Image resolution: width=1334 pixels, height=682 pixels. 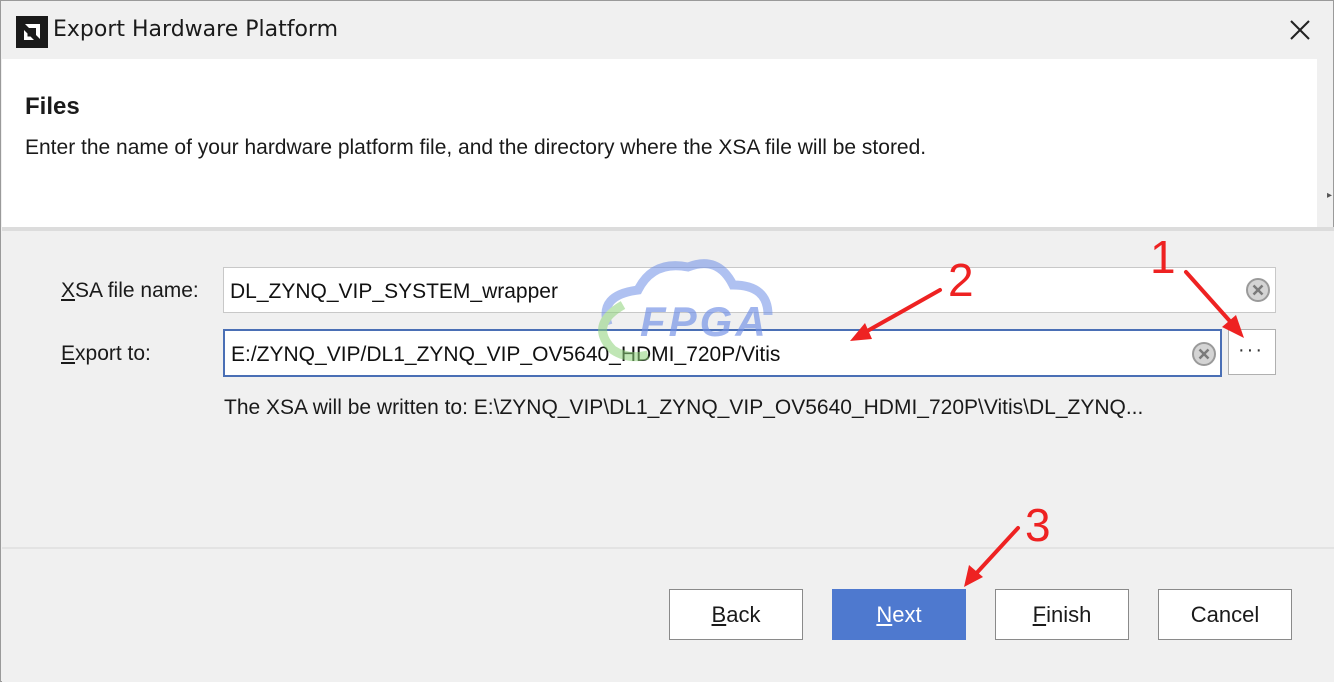 I want to click on back-button: Back, so click(x=736, y=614).